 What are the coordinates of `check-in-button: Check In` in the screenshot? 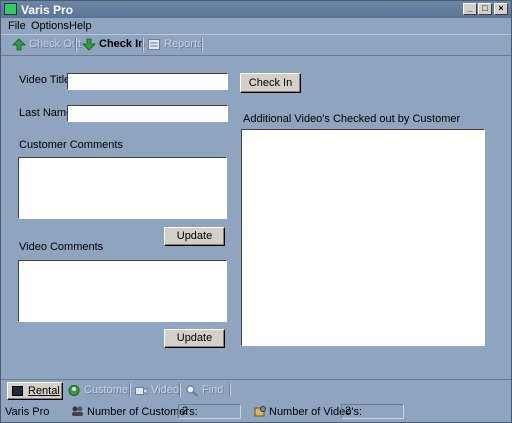 It's located at (270, 83).